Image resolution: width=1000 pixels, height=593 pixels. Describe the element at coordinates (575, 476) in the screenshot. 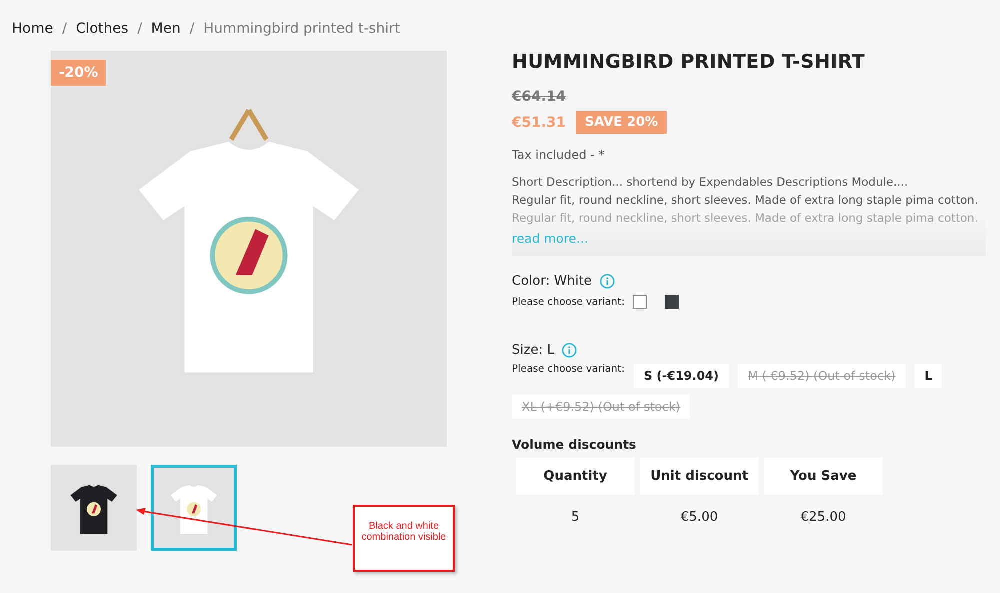

I see `column-header: Quantity` at that location.